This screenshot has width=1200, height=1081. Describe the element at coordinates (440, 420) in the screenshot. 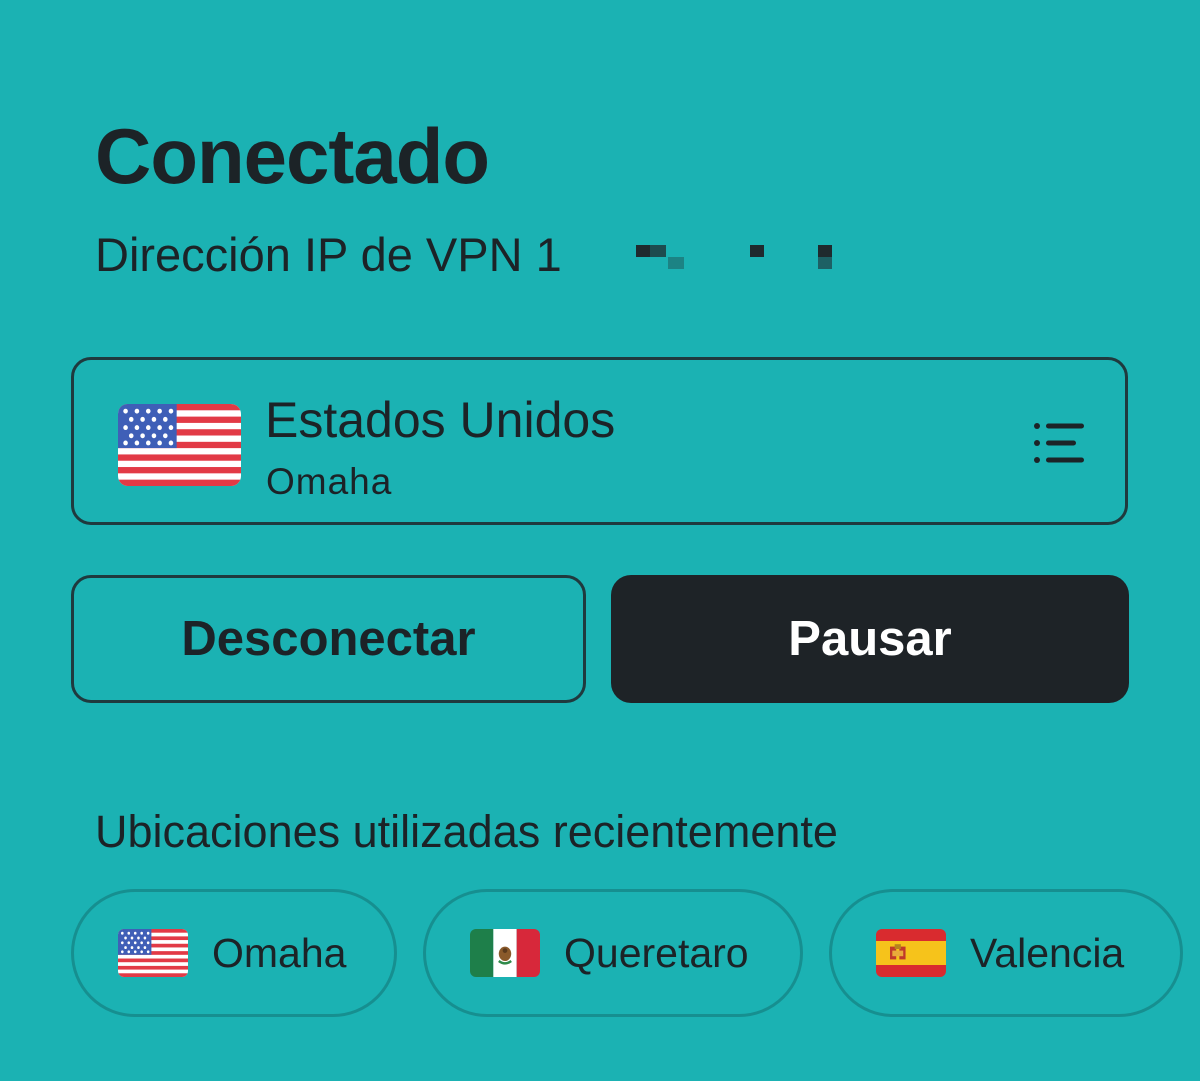

I see `country-name: Estados Unidos` at that location.